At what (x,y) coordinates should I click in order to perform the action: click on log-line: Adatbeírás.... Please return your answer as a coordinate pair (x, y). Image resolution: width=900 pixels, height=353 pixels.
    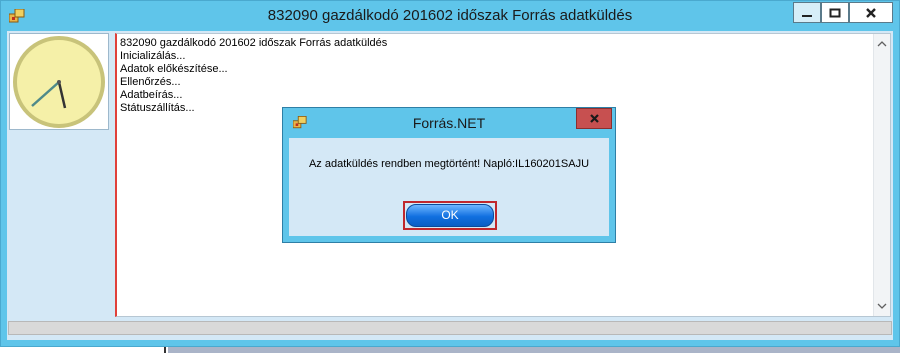
    Looking at the image, I should click on (151, 95).